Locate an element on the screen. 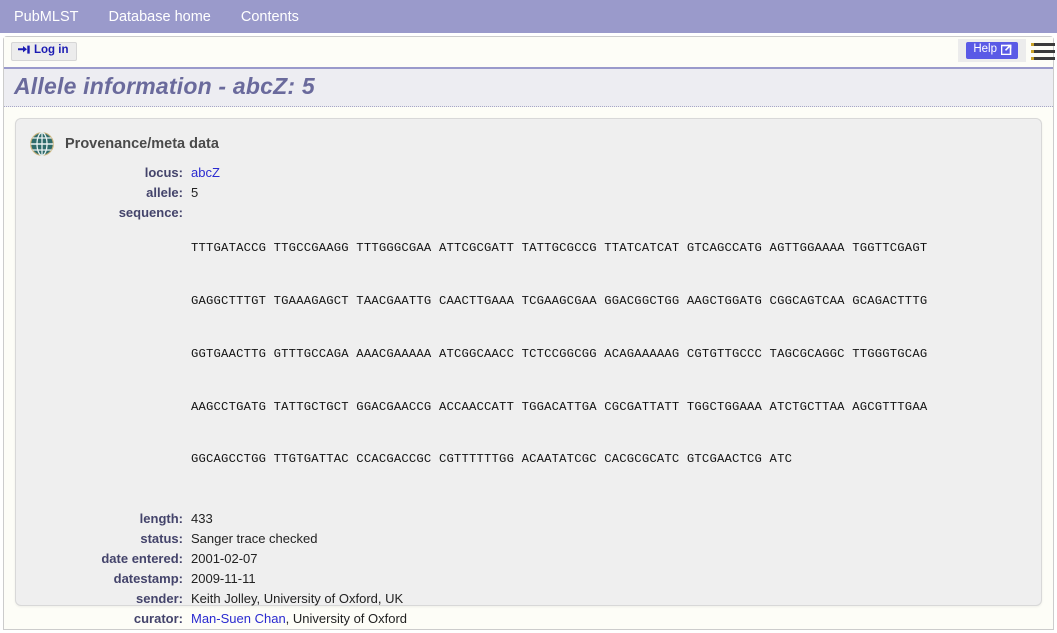  provenance-section-header: Provenance/meta data is located at coordinates (528, 144).